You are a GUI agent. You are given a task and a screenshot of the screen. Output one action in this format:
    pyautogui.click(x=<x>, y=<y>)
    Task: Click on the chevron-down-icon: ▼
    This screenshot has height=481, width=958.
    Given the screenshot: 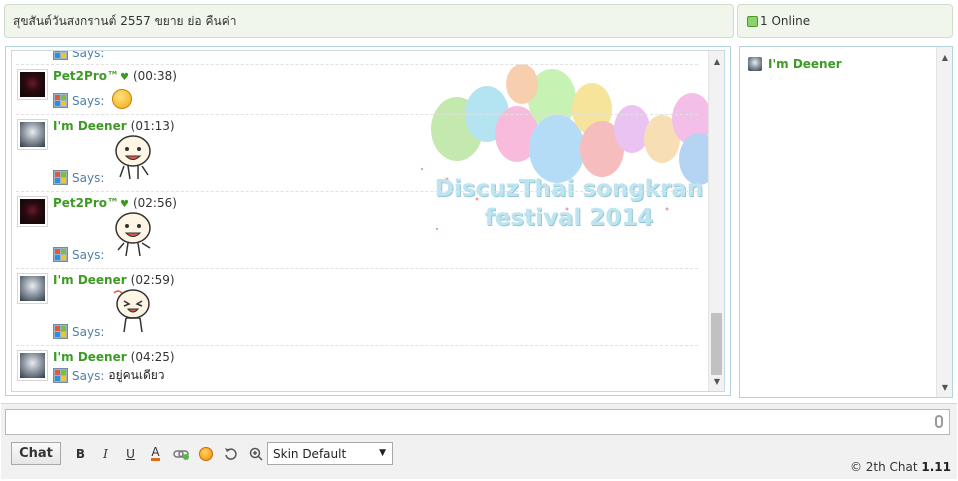 What is the action you would take?
    pyautogui.click(x=382, y=453)
    